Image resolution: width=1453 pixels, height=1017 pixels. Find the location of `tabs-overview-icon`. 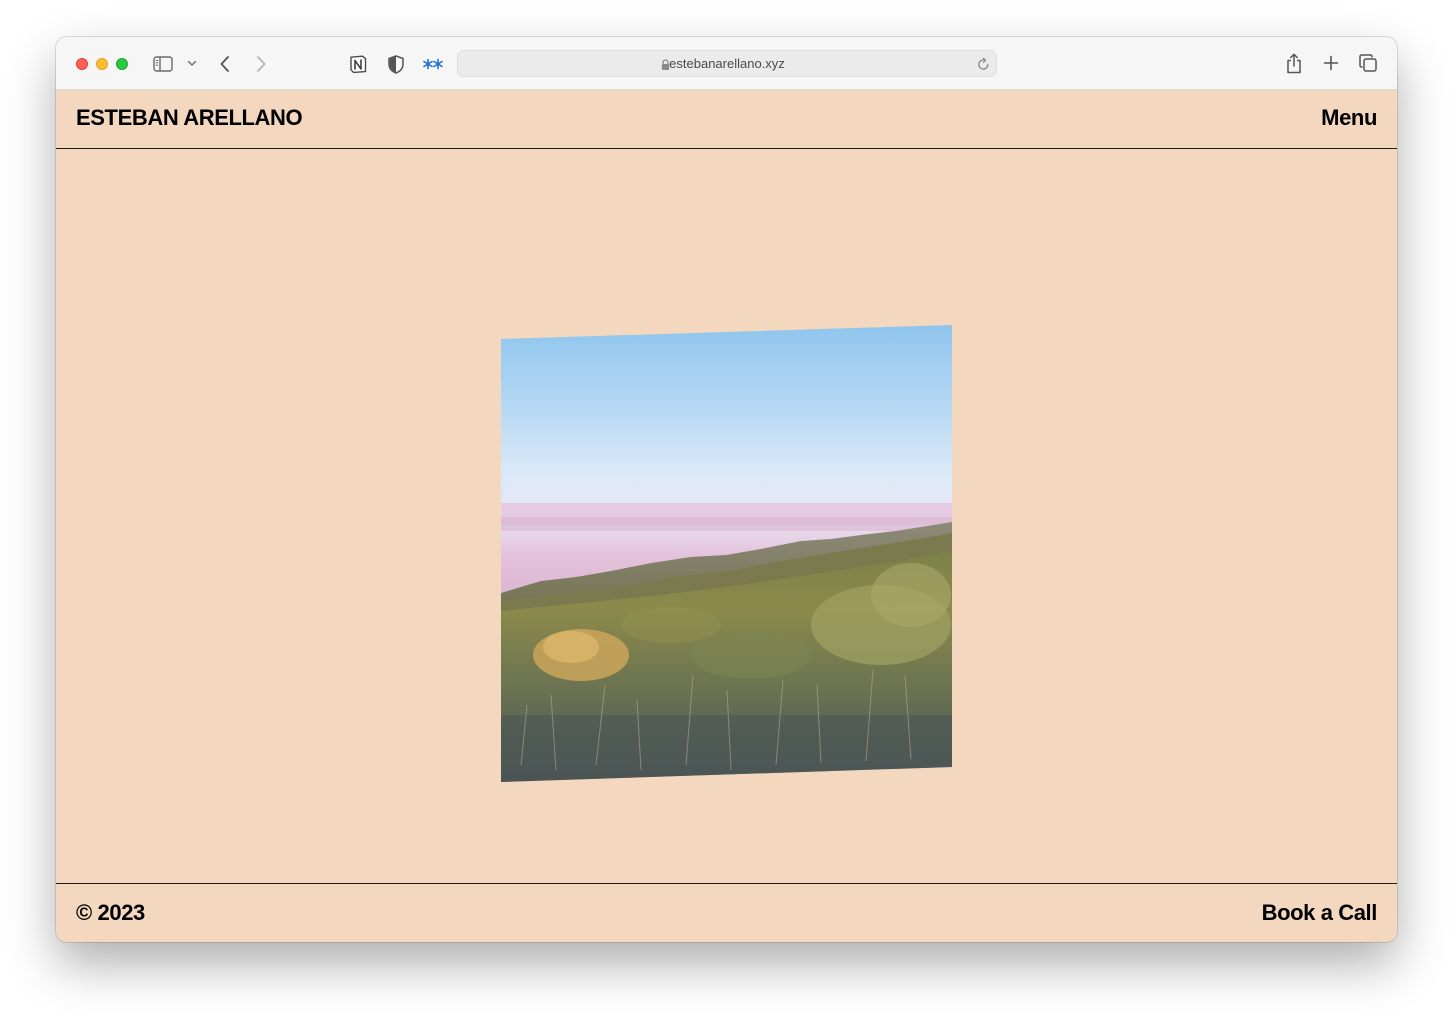

tabs-overview-icon is located at coordinates (1368, 63).